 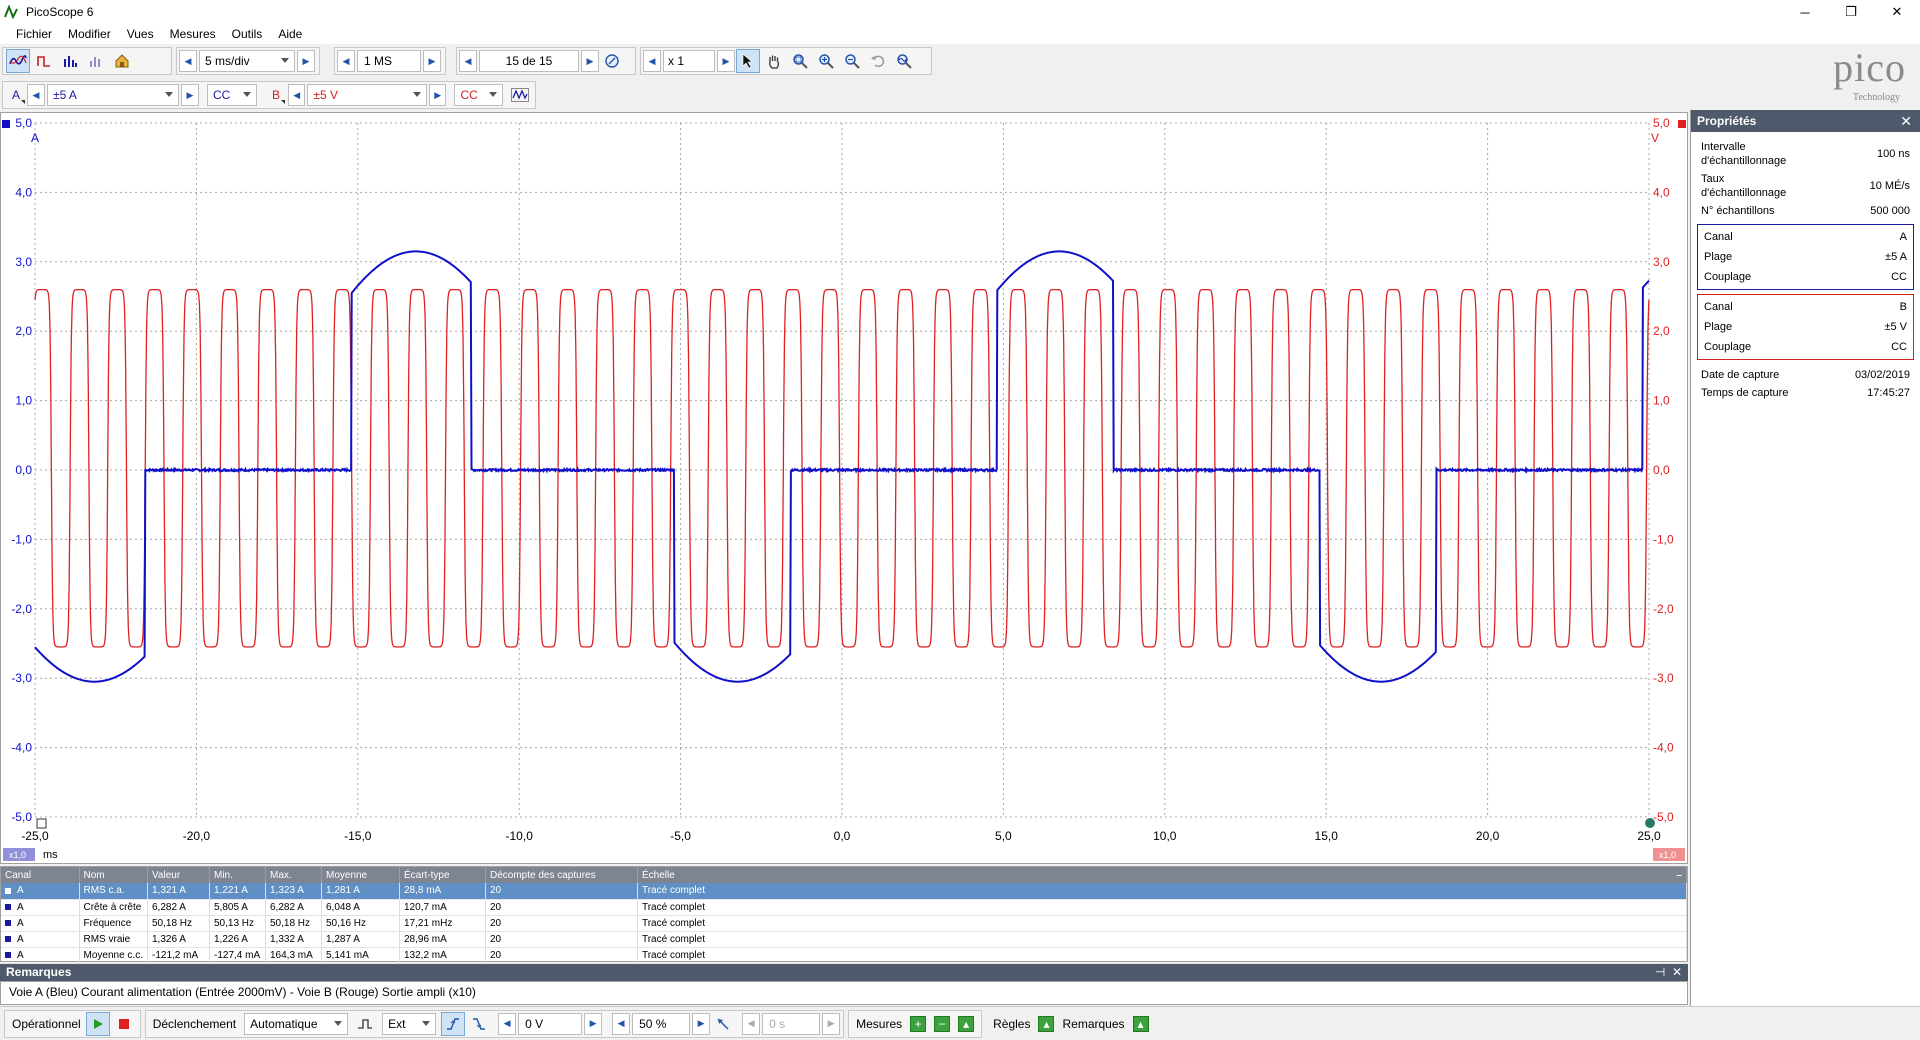 What do you see at coordinates (726, 61) in the screenshot?
I see `zoom-increase-button: ▶` at bounding box center [726, 61].